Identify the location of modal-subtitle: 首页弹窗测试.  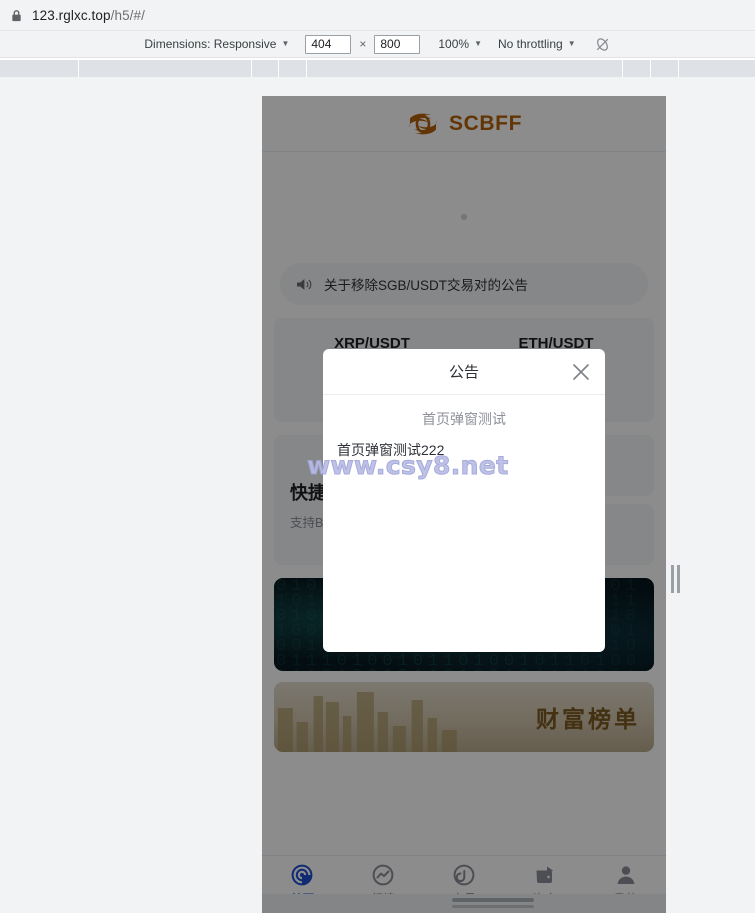
(464, 419).